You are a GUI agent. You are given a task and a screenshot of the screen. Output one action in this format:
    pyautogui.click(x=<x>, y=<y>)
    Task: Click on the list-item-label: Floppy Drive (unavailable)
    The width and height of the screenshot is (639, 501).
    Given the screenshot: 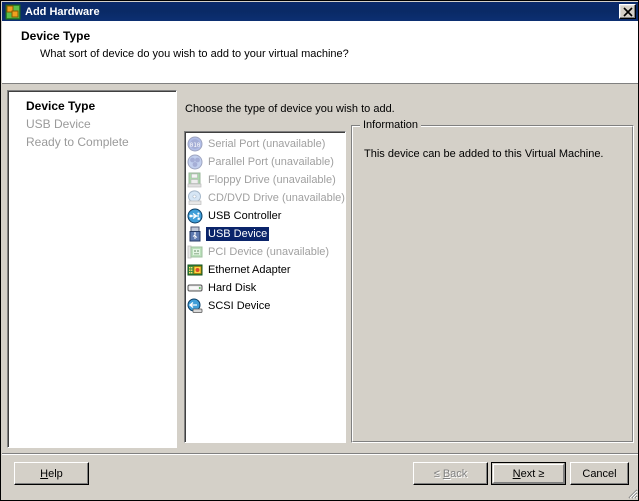 What is the action you would take?
    pyautogui.click(x=272, y=179)
    